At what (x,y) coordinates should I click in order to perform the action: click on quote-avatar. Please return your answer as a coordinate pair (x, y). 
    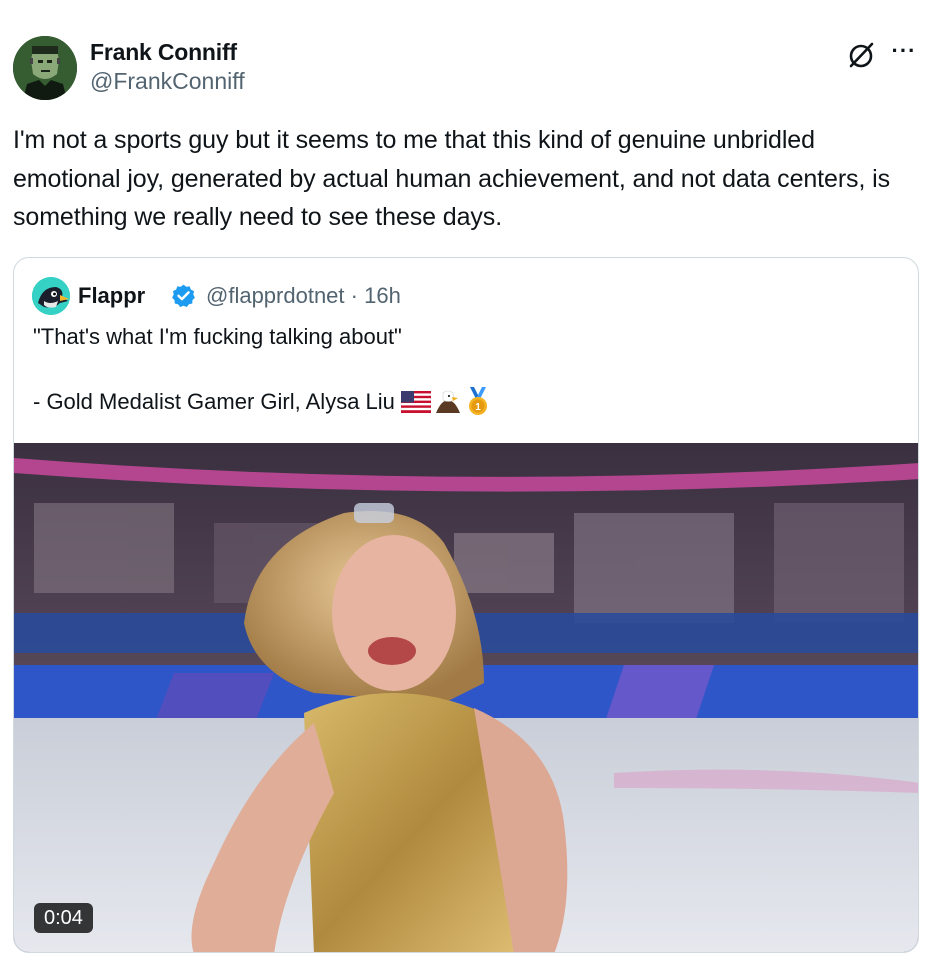
    Looking at the image, I should click on (51, 296).